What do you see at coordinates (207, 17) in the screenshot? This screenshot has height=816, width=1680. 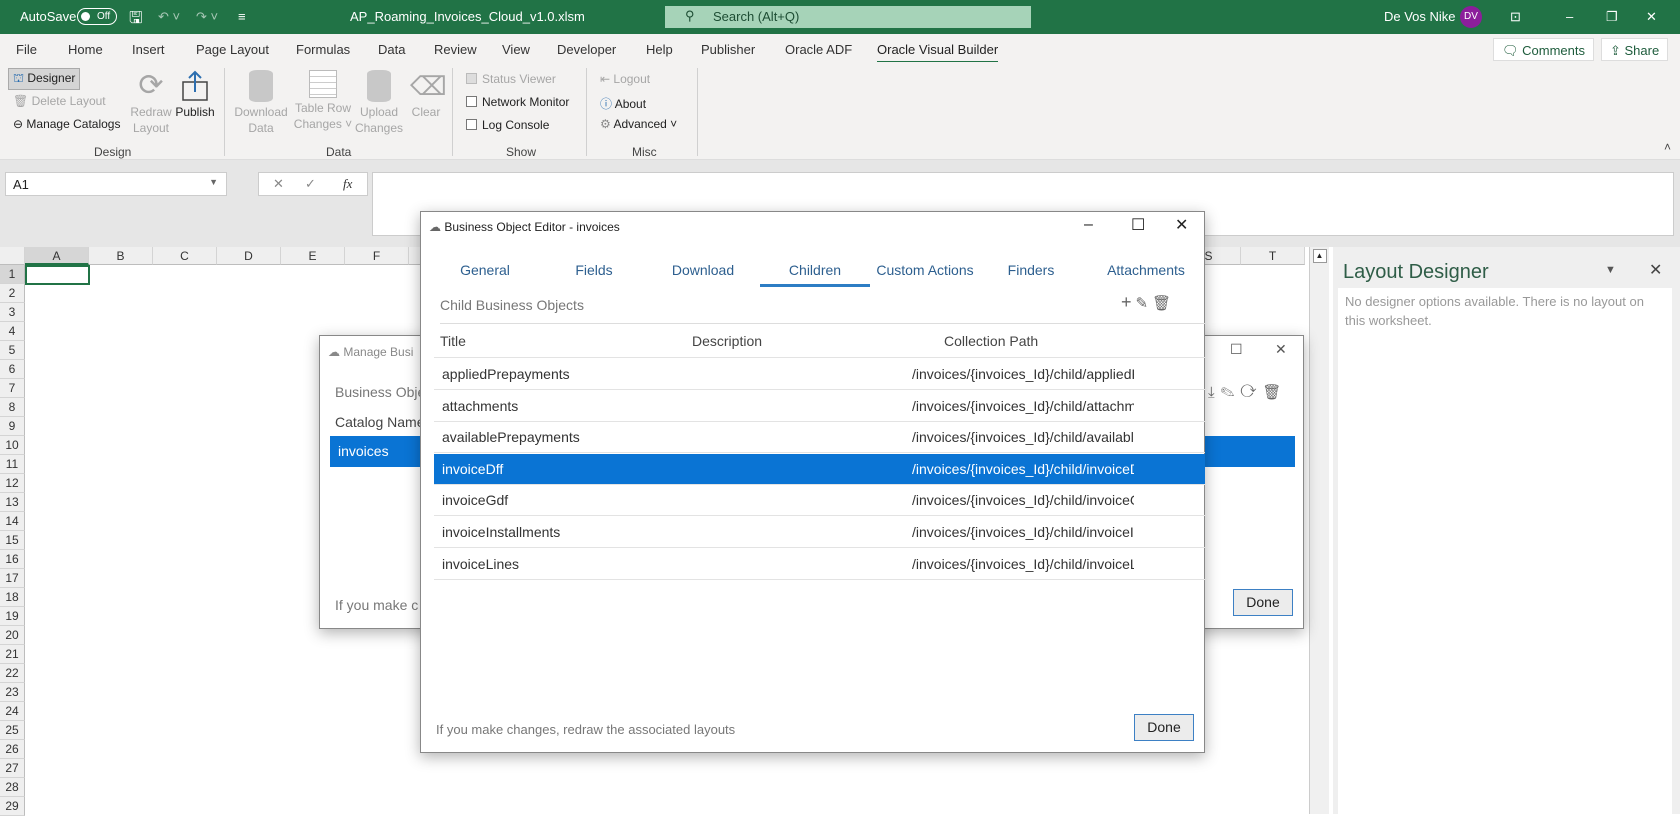 I see `redo-icon: ↷ ˅` at bounding box center [207, 17].